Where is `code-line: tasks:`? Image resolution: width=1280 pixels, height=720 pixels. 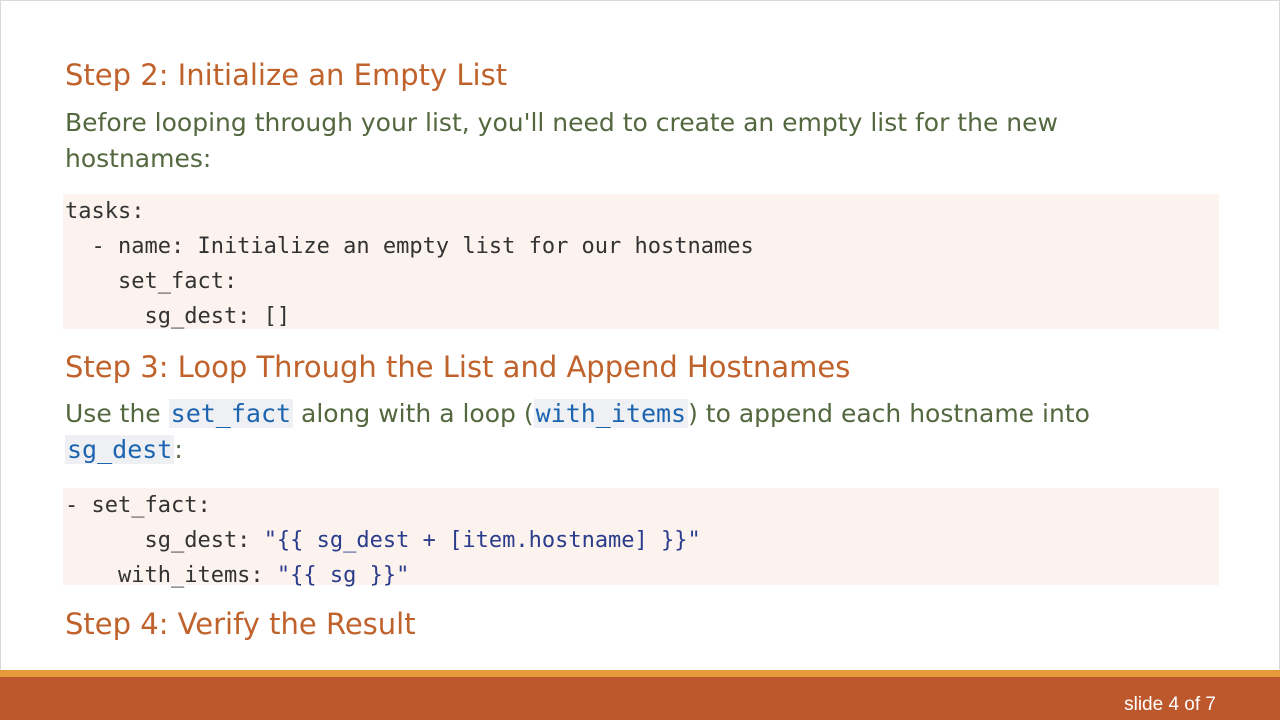 code-line: tasks: is located at coordinates (105, 211).